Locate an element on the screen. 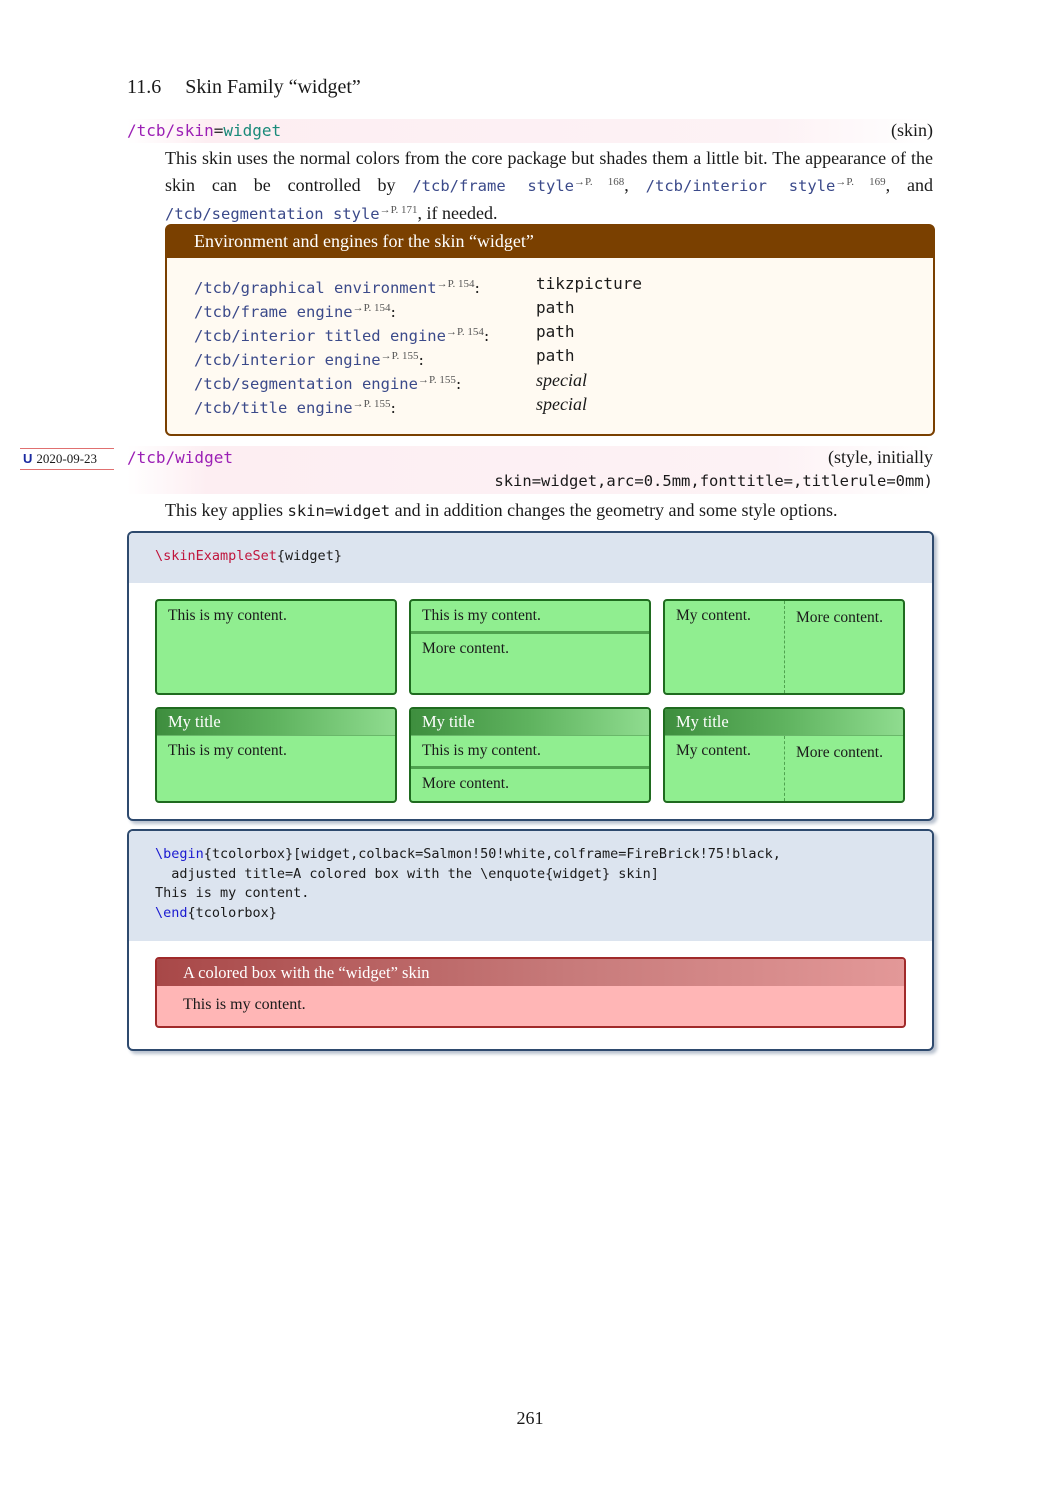  widget-example-box: My content. More content. is located at coordinates (784, 647).